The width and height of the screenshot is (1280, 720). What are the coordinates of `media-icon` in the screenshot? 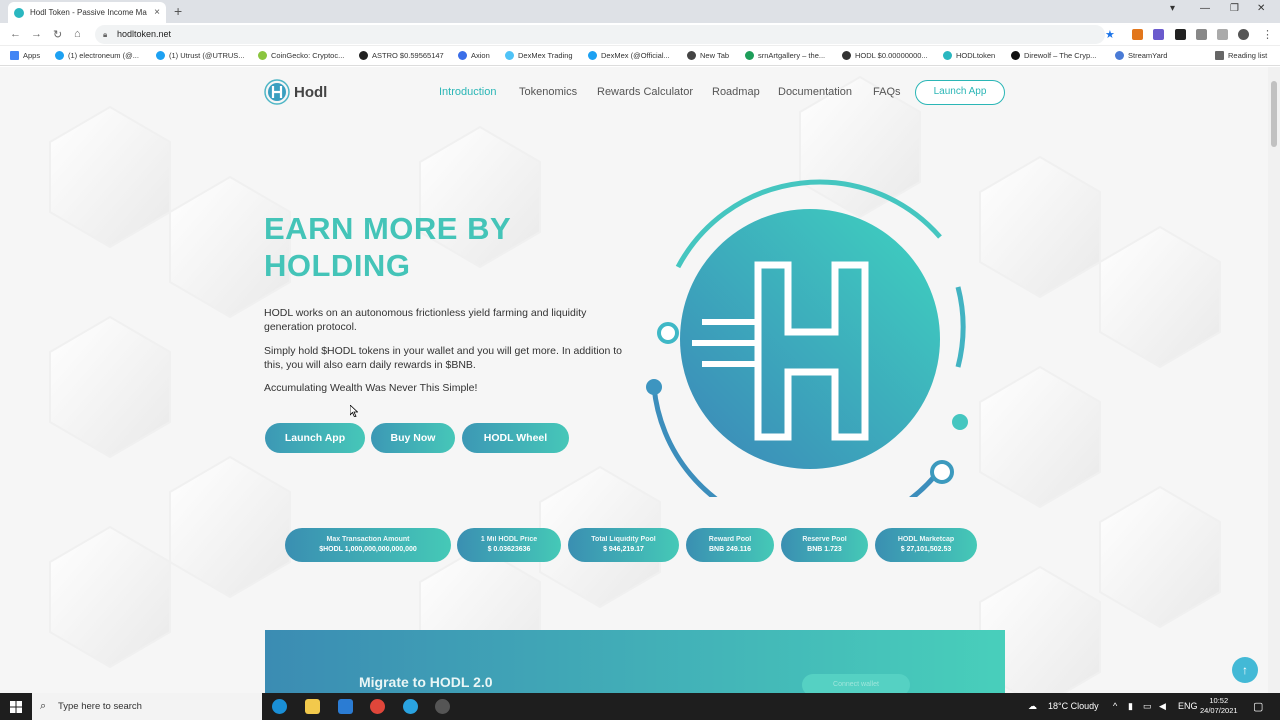 It's located at (1222, 34).